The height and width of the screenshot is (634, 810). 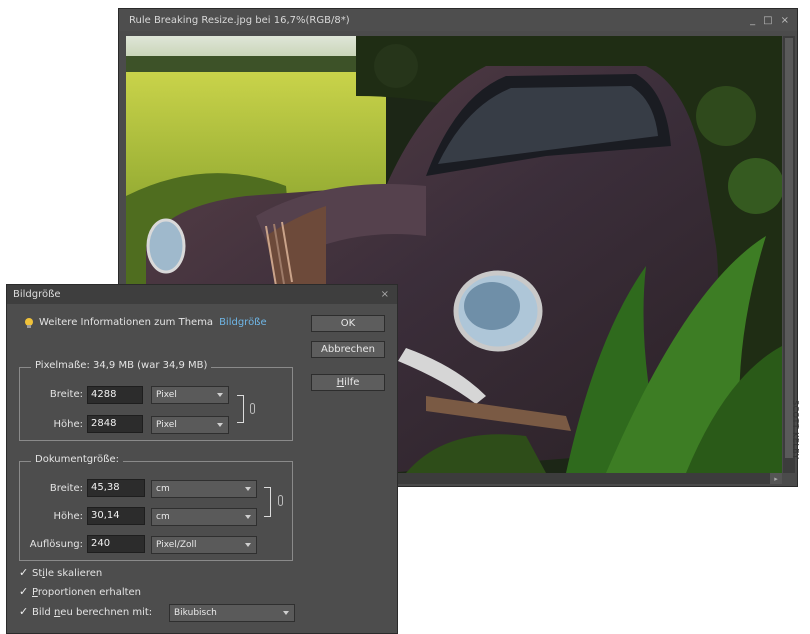 I want to click on photo-credit: SCOTT KELBY, so click(x=796, y=435).